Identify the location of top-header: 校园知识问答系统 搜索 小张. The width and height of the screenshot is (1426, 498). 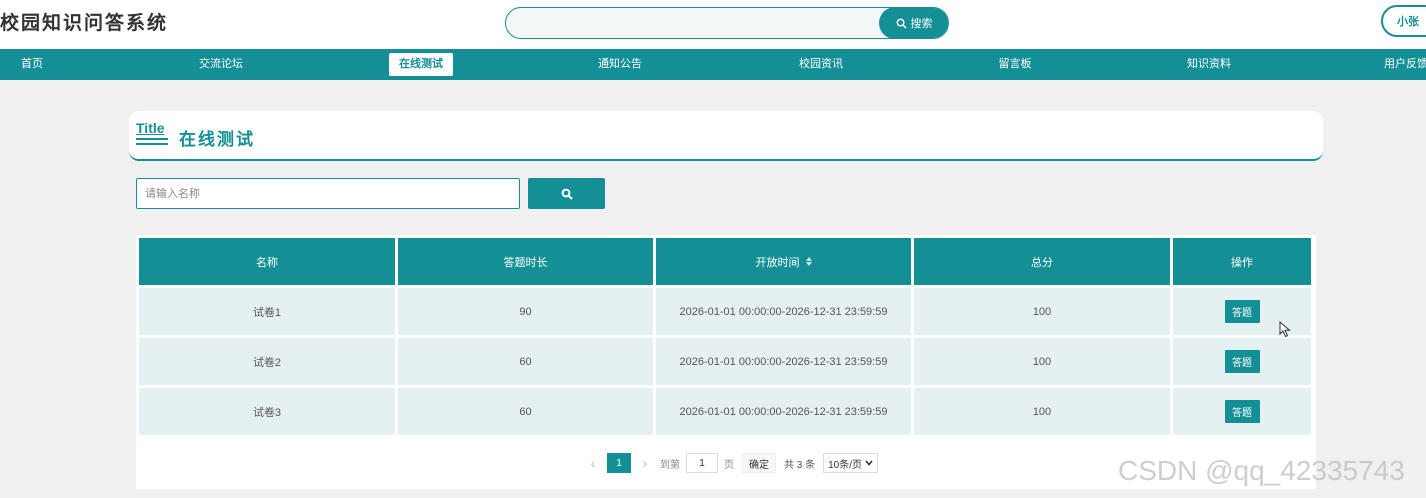
(713, 24).